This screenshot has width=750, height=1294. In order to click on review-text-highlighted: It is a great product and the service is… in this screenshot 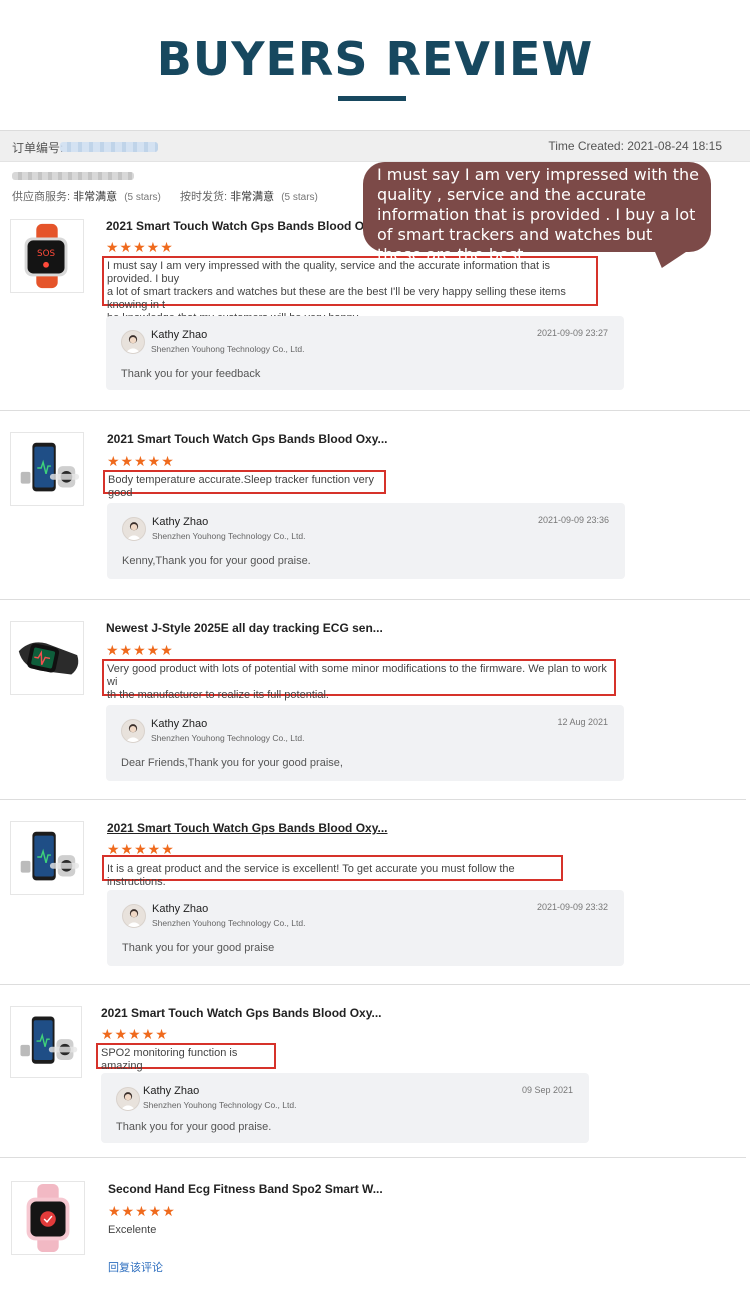, I will do `click(332, 871)`.